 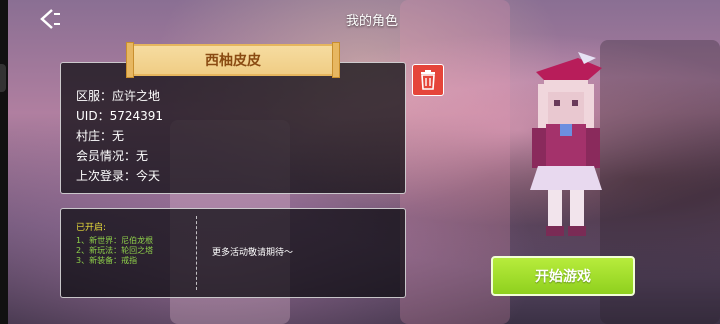 I want to click on info-row-membership: 会员情况： 无, so click(x=119, y=156).